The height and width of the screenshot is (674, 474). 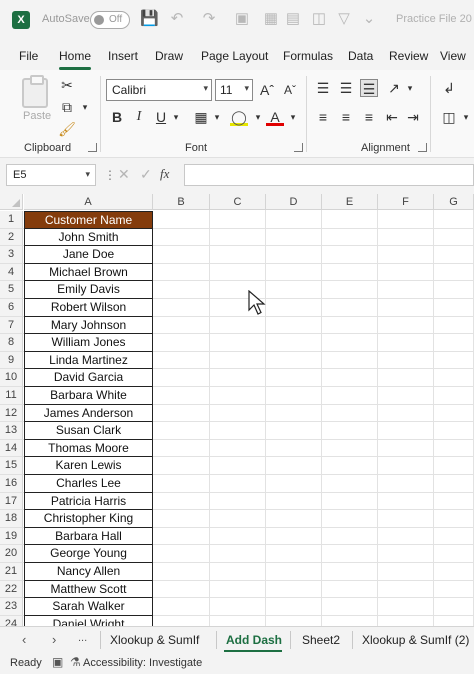 What do you see at coordinates (88, 343) in the screenshot?
I see `customer-name-cell: William Jones` at bounding box center [88, 343].